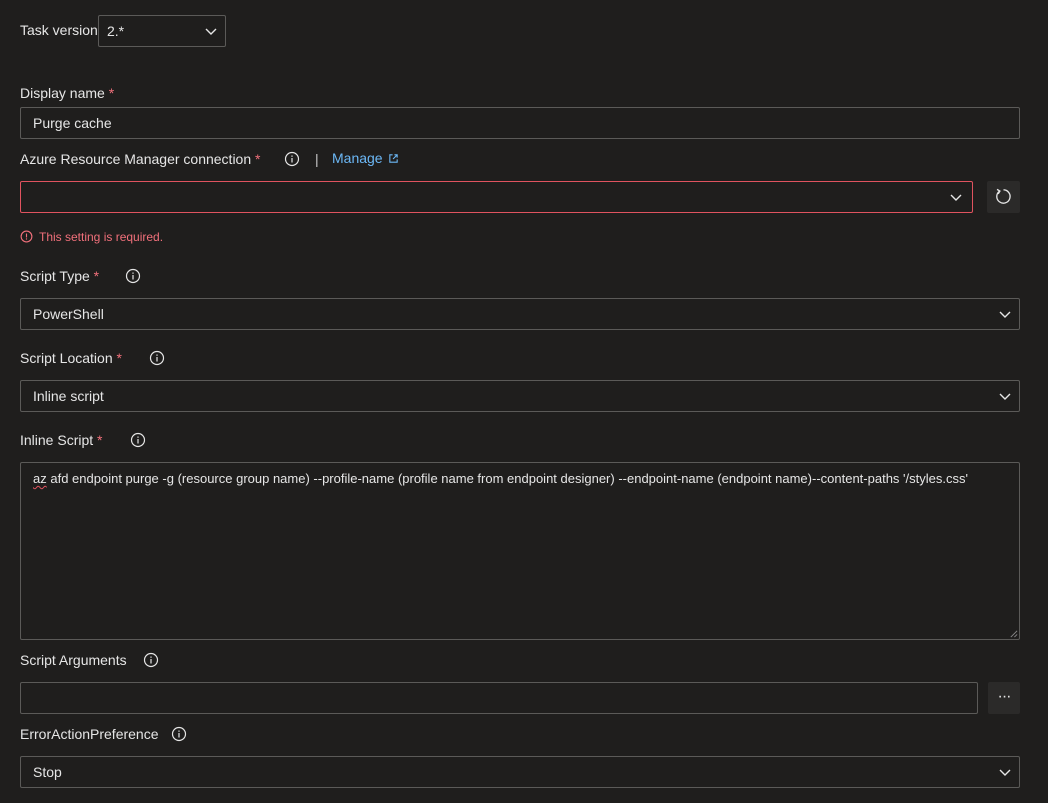 The height and width of the screenshot is (803, 1048). I want to click on external-link-icon, so click(393, 158).